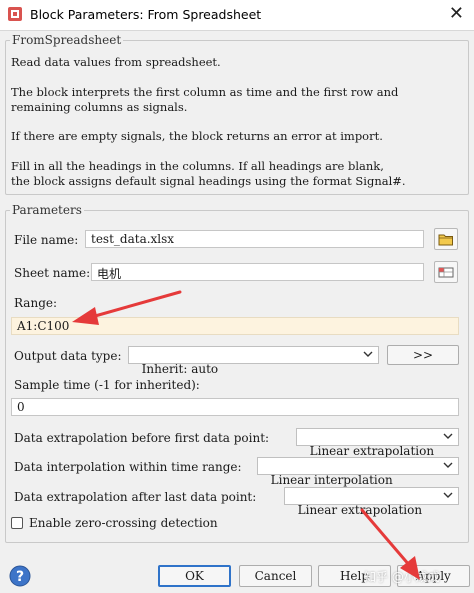 This screenshot has height=593, width=474. I want to click on output-data-type-dropdown: Inherit: auto, so click(253, 361).